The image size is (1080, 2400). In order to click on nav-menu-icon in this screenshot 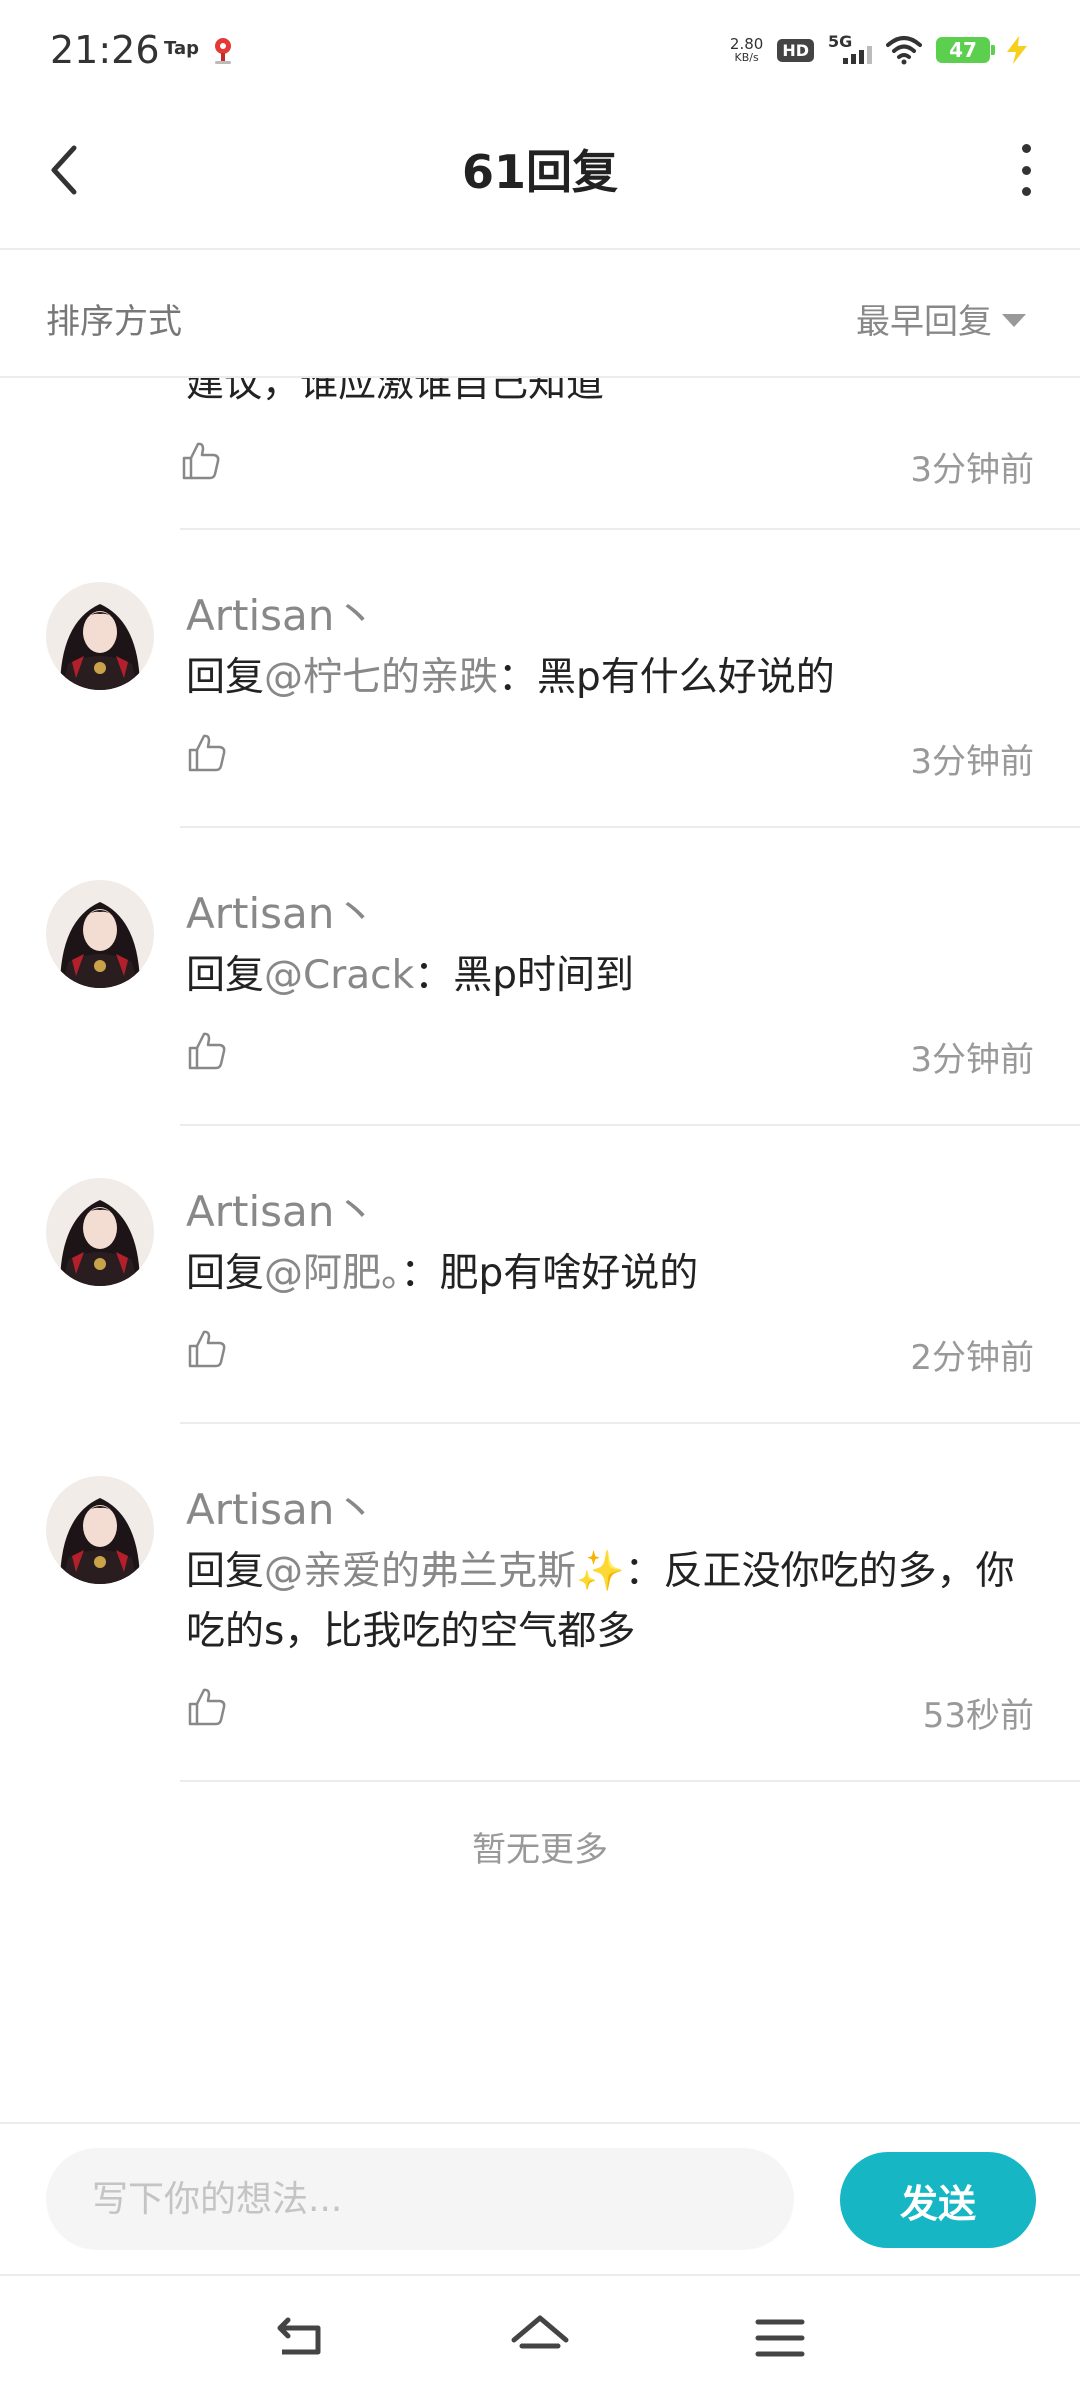, I will do `click(780, 2338)`.